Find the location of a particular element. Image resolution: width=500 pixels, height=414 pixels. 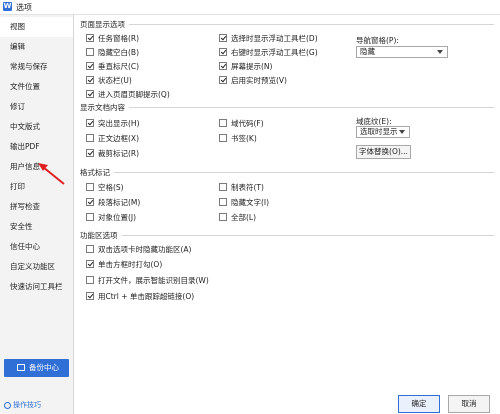

checkbox-label: 空格(S) is located at coordinates (111, 187).